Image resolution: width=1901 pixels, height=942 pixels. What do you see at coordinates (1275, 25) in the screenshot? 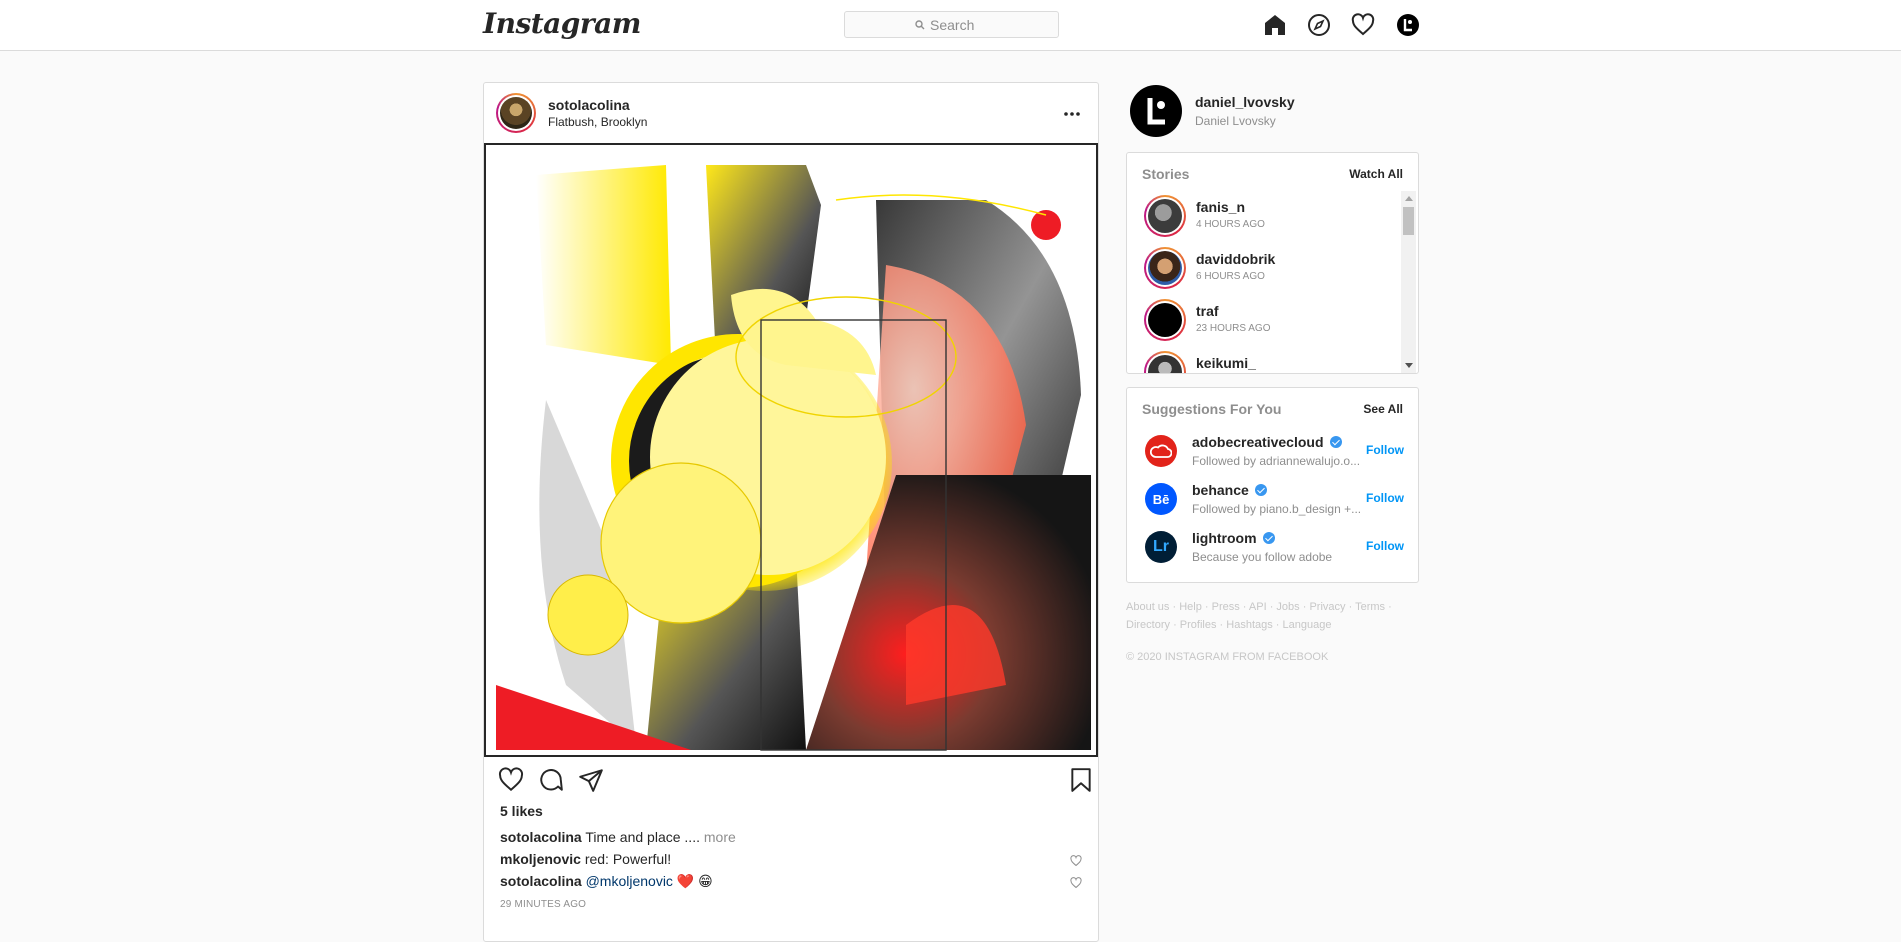
I see `home-icon` at bounding box center [1275, 25].